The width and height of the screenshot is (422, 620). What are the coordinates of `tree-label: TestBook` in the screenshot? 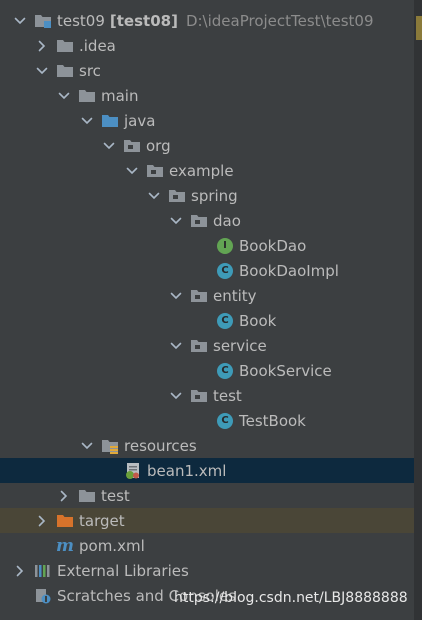 It's located at (272, 420).